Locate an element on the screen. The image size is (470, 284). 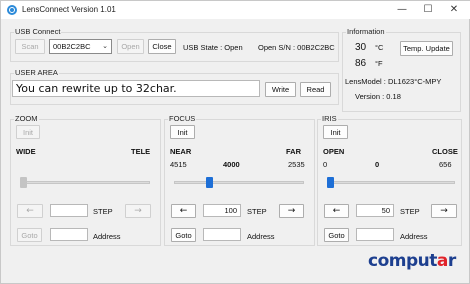
focus-left-button: ← is located at coordinates (183, 211).